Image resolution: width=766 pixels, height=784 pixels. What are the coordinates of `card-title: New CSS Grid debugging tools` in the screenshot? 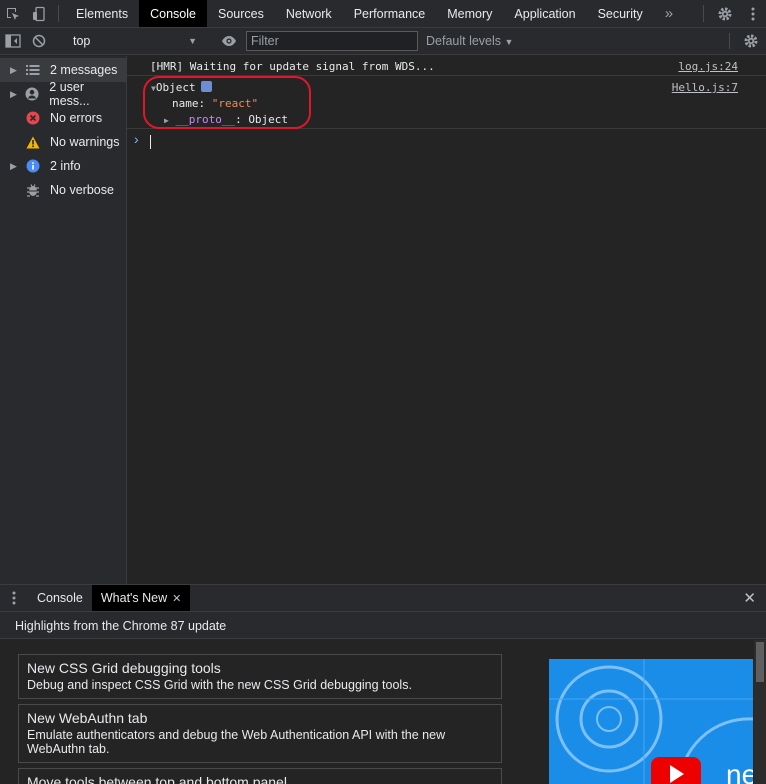 It's located at (124, 668).